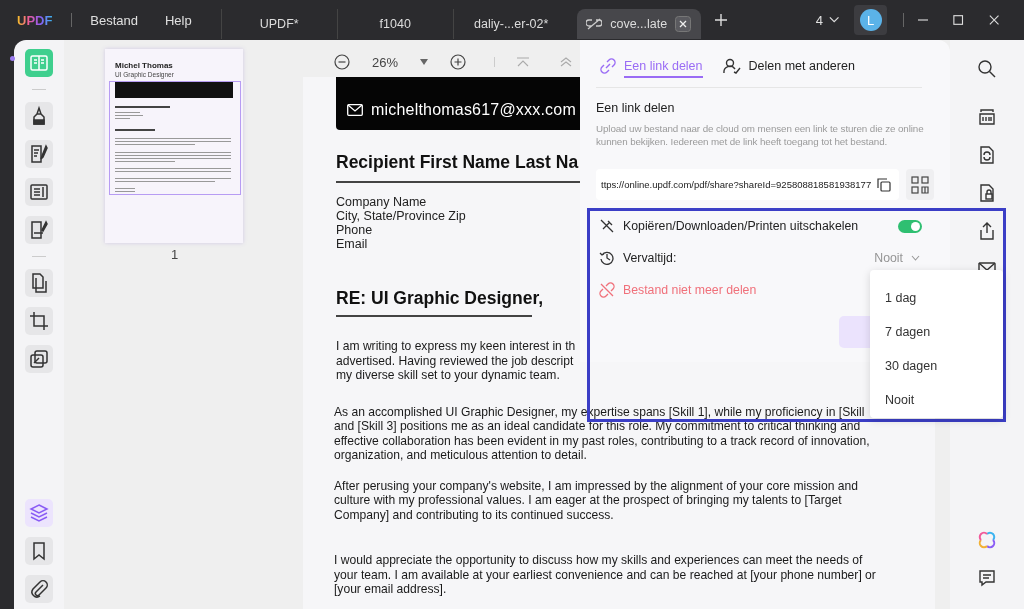 The height and width of the screenshot is (609, 1024). I want to click on paragraph-line: effective collaboration has been evident in my past roles, contributing to a track record of innovation,, so click(602, 440).